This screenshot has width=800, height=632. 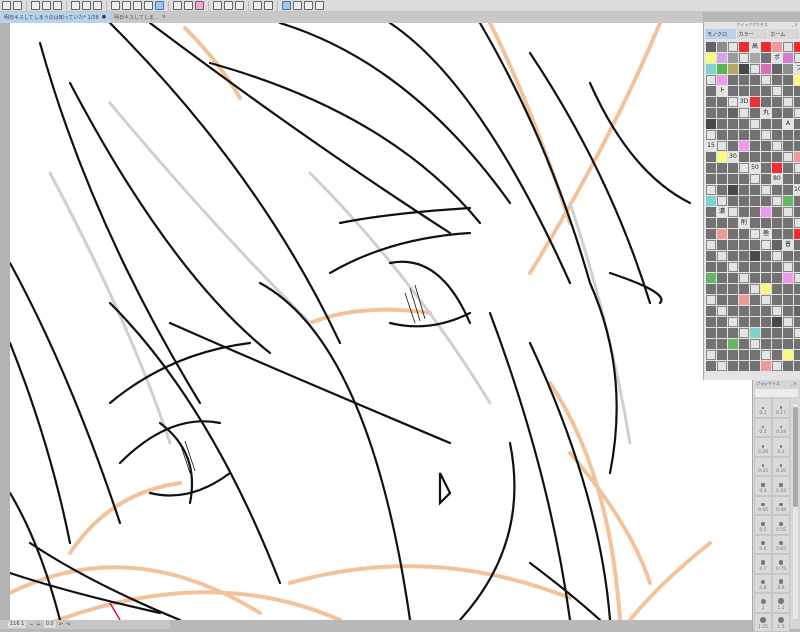 What do you see at coordinates (763, 467) in the screenshot?
I see `brush-size-option: 0.33` at bounding box center [763, 467].